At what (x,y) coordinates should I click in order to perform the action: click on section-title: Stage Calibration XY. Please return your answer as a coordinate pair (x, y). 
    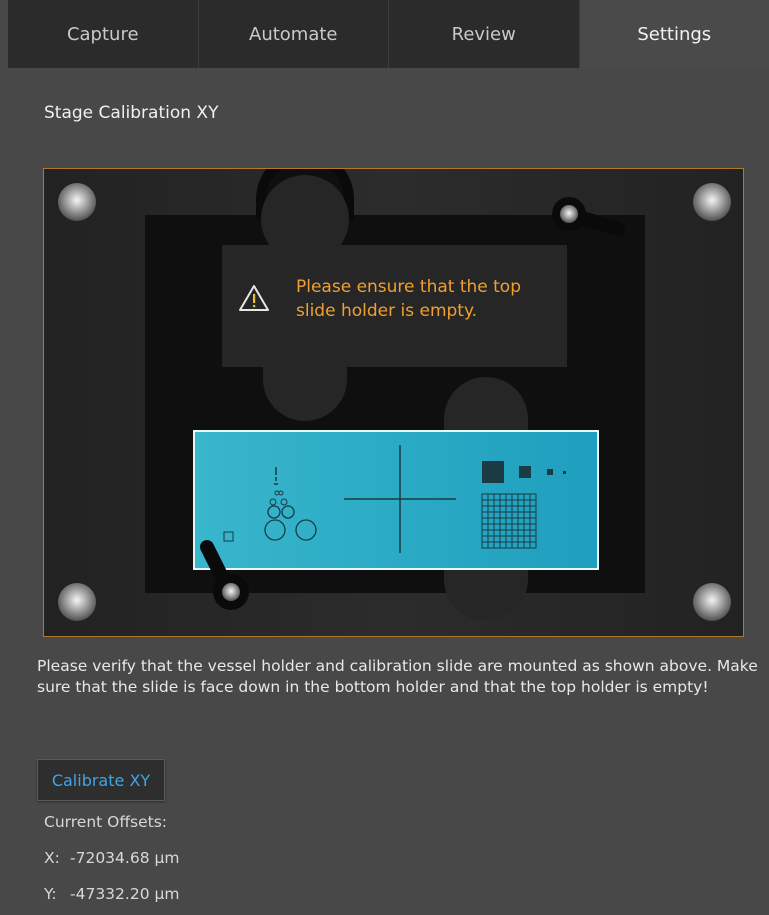
    Looking at the image, I should click on (131, 113).